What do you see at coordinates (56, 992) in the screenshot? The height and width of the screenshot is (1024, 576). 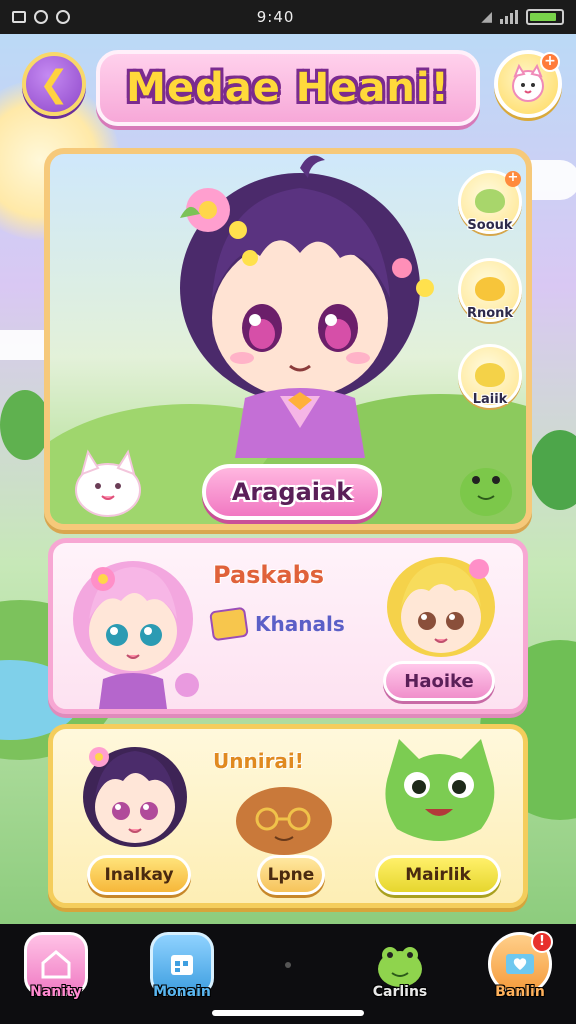 I see `nav-label-home: Nanity` at bounding box center [56, 992].